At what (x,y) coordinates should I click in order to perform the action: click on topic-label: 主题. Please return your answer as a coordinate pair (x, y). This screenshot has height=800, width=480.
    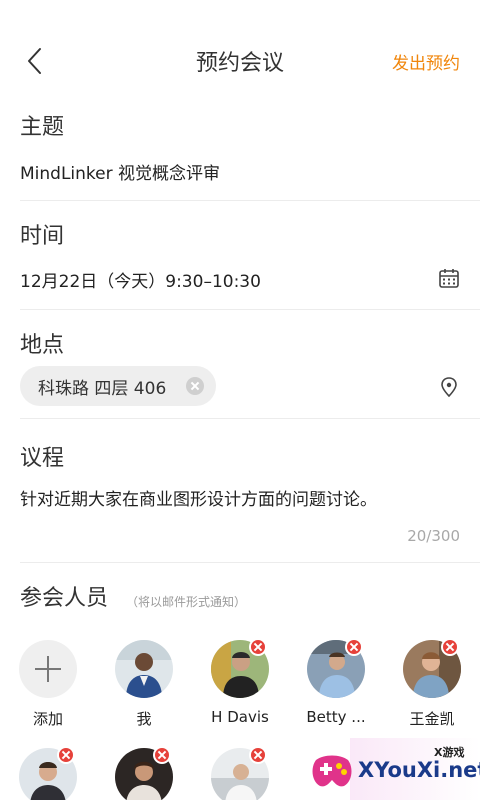
    Looking at the image, I should click on (42, 127).